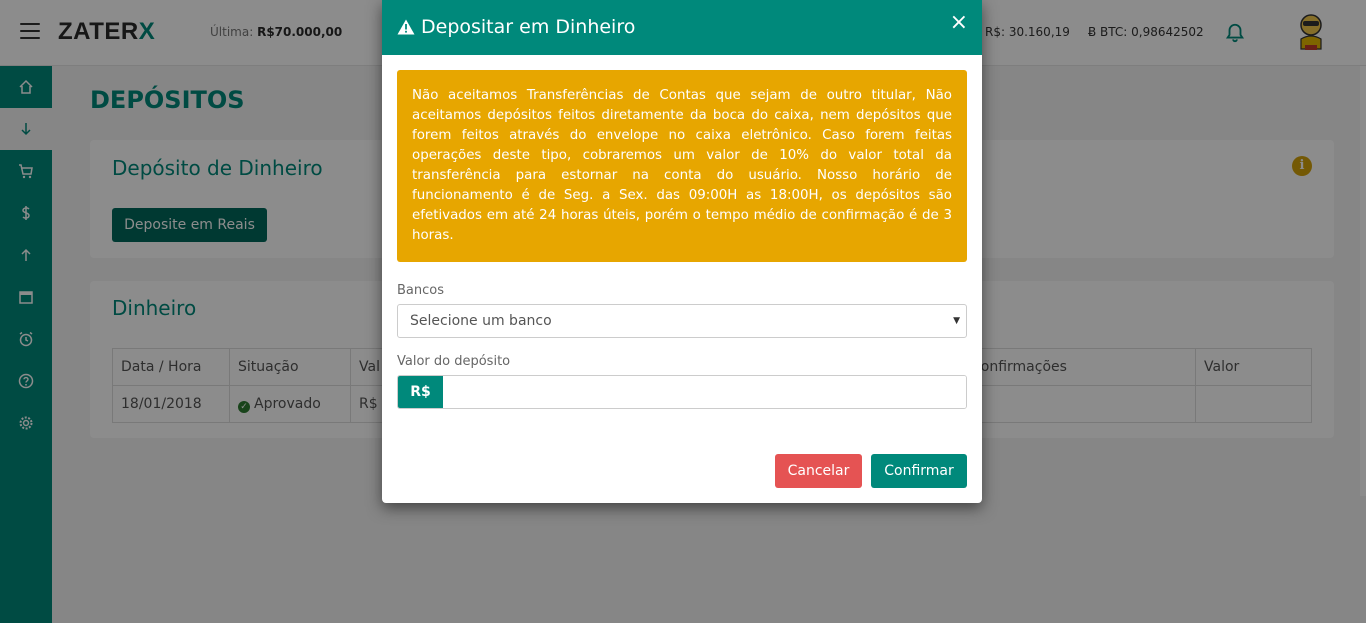 Image resolution: width=1366 pixels, height=623 pixels. Describe the element at coordinates (704, 392) in the screenshot. I see `deposit-value-input` at that location.